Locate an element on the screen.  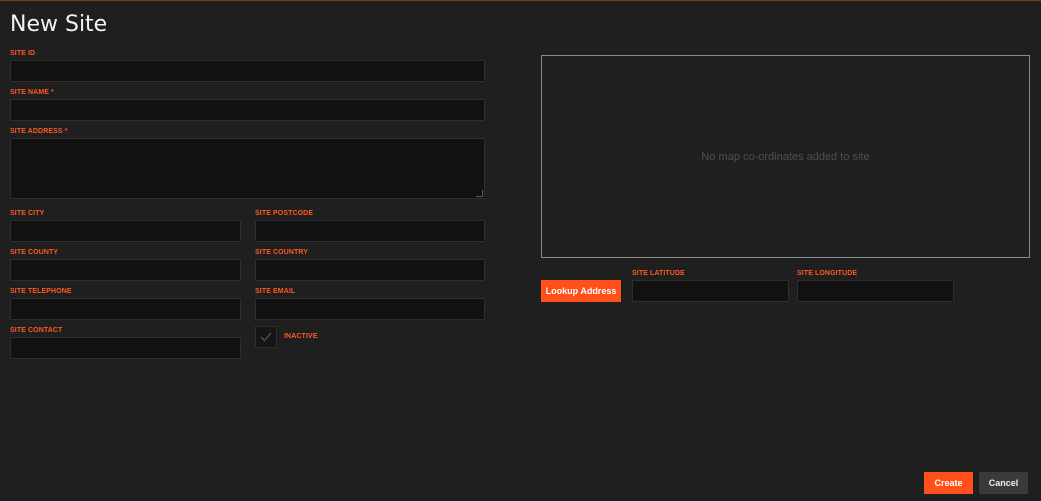
site-contact-input is located at coordinates (125, 348).